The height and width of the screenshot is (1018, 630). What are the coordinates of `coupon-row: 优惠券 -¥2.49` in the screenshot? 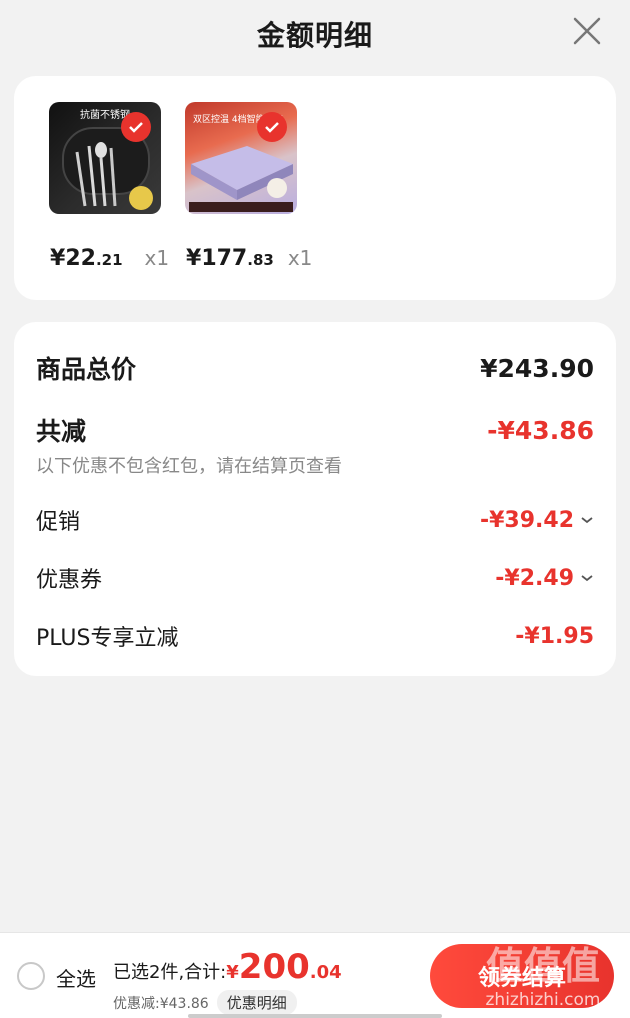 It's located at (315, 578).